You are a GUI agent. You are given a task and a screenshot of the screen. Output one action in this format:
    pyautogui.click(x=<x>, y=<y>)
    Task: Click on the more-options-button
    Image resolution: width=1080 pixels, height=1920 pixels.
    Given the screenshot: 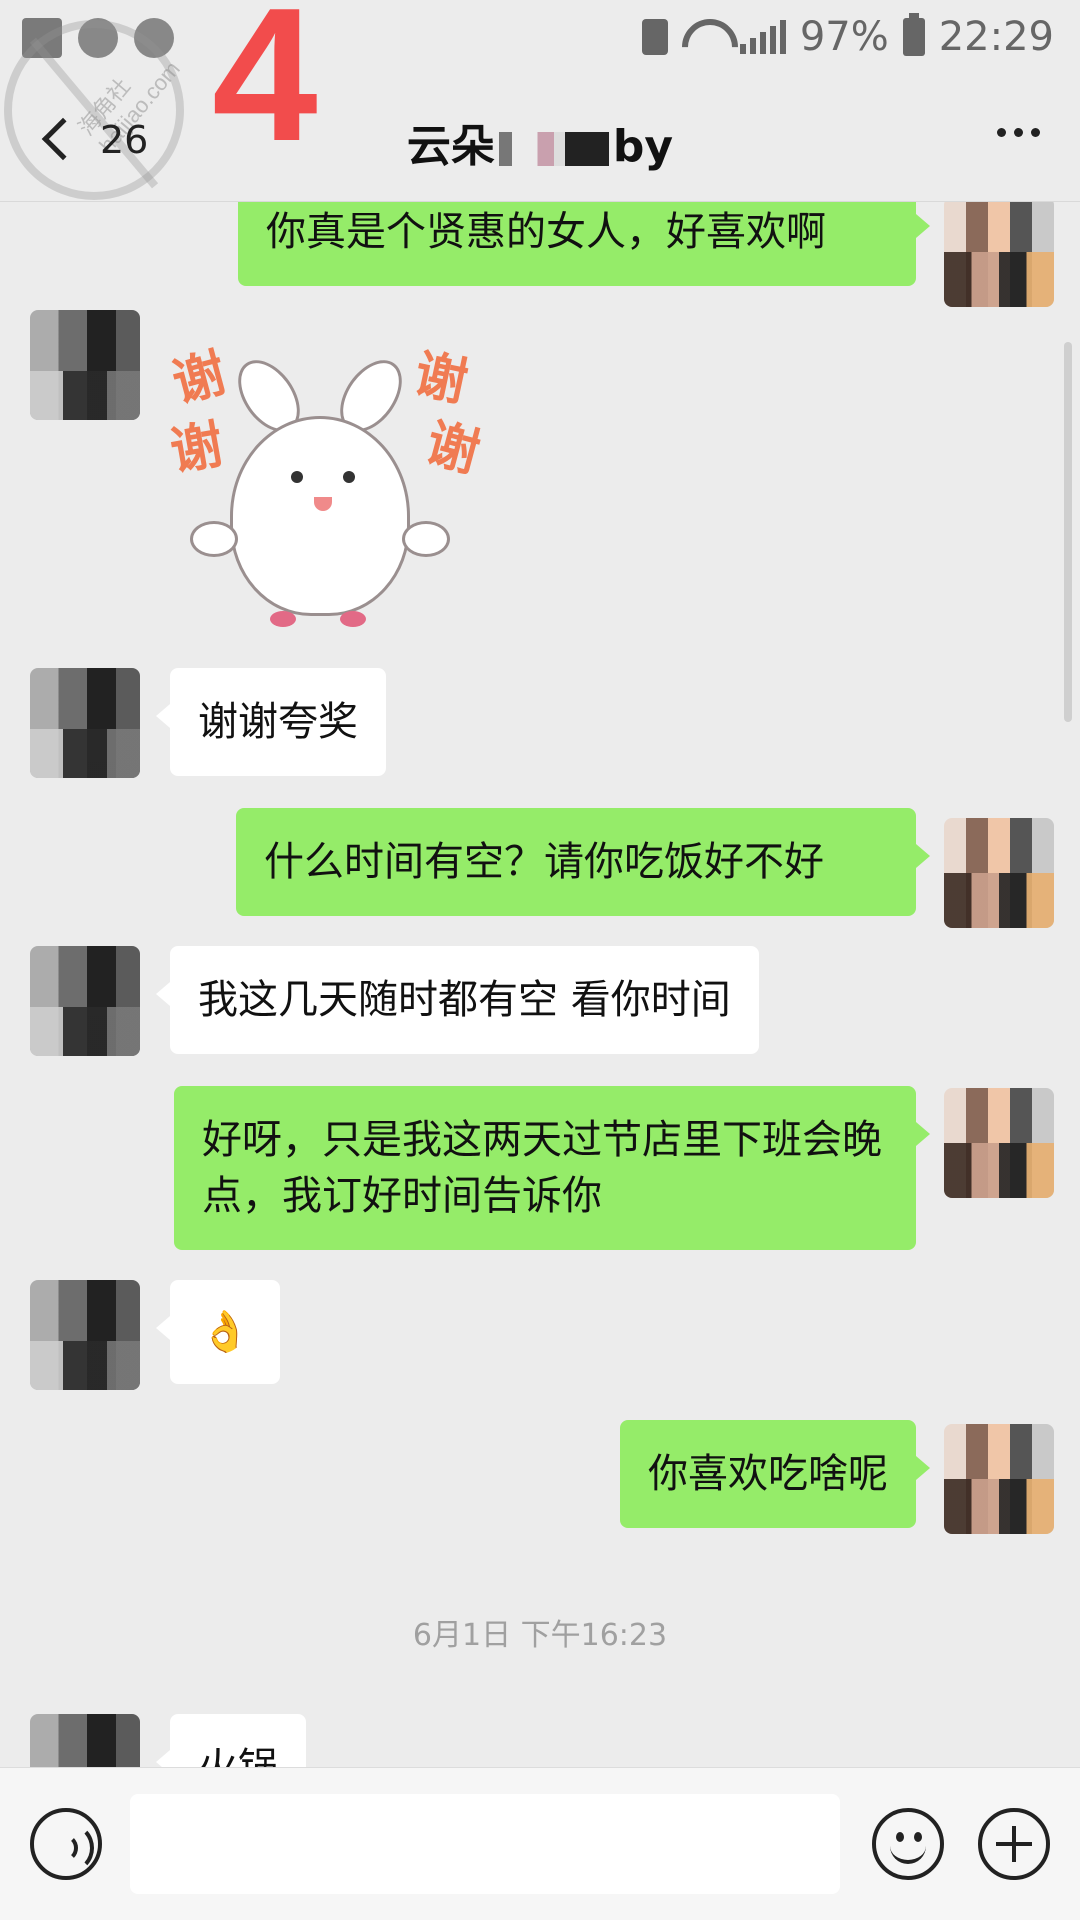 What is the action you would take?
    pyautogui.click(x=1018, y=132)
    